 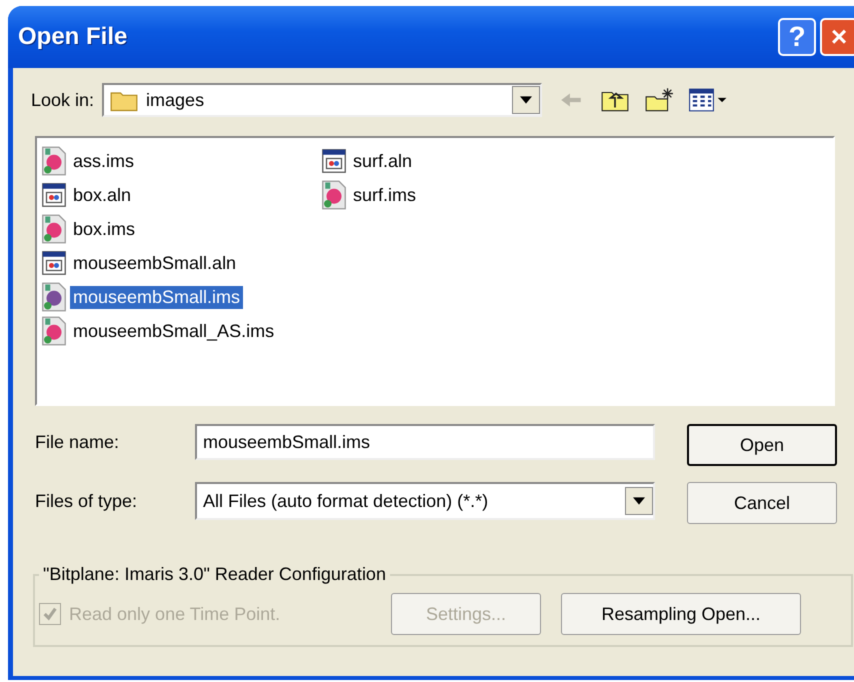 What do you see at coordinates (181, 229) in the screenshot?
I see `file-item: box.ims` at bounding box center [181, 229].